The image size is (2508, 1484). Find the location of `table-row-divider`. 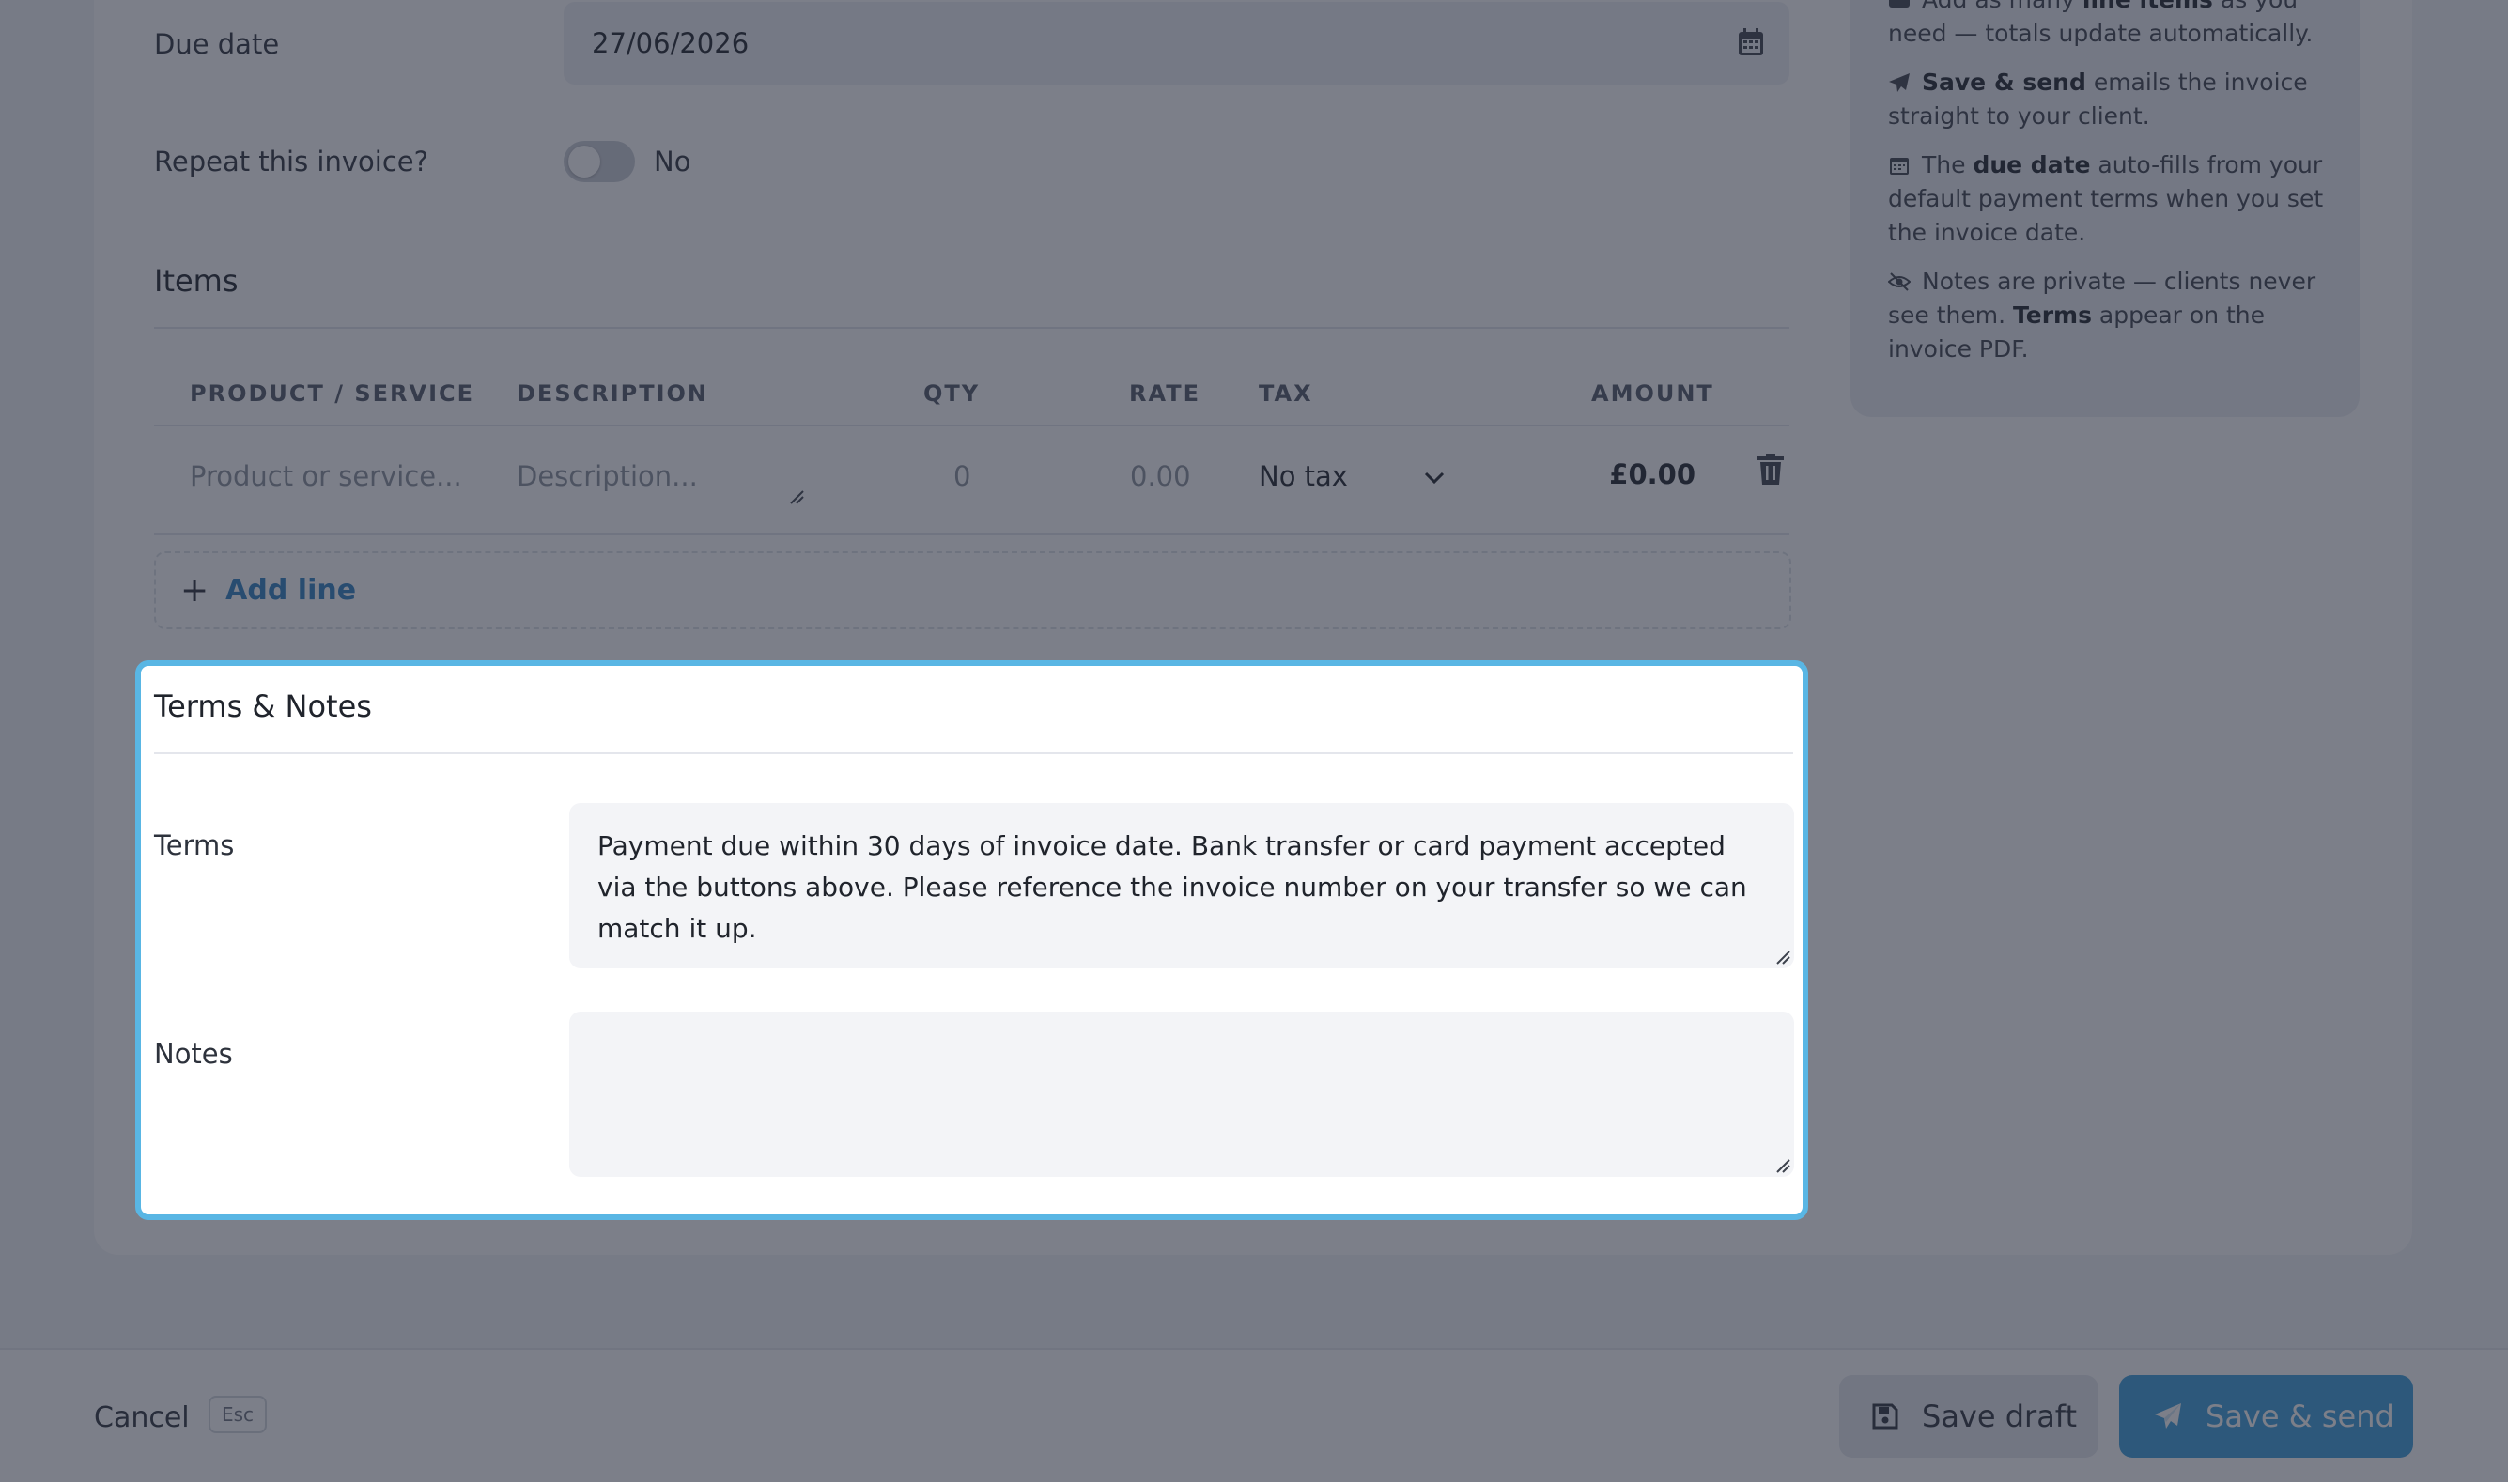

table-row-divider is located at coordinates (971, 534).